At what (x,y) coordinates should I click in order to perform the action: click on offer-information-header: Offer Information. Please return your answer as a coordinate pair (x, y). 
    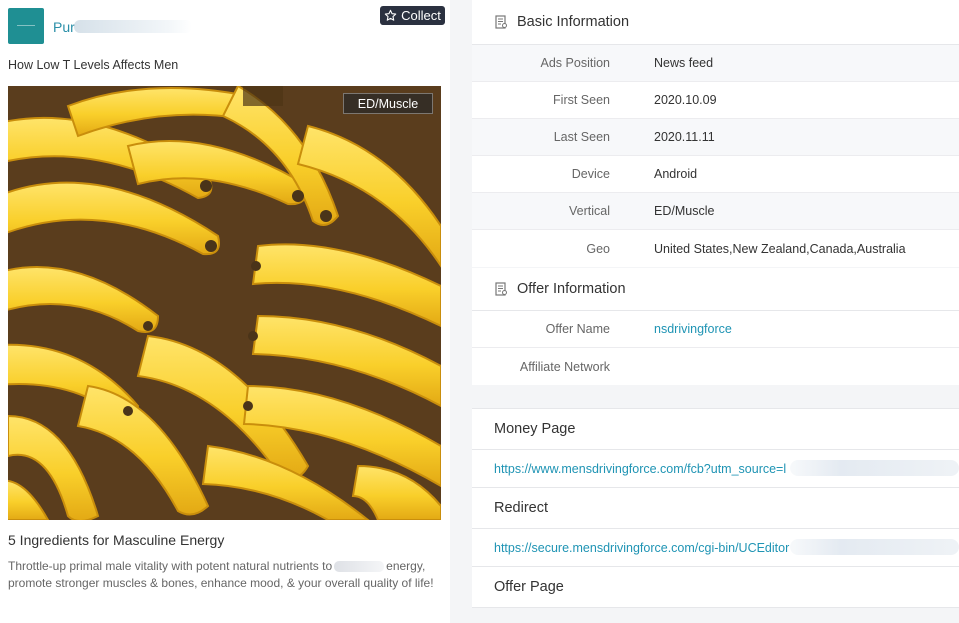
    Looking at the image, I should click on (715, 289).